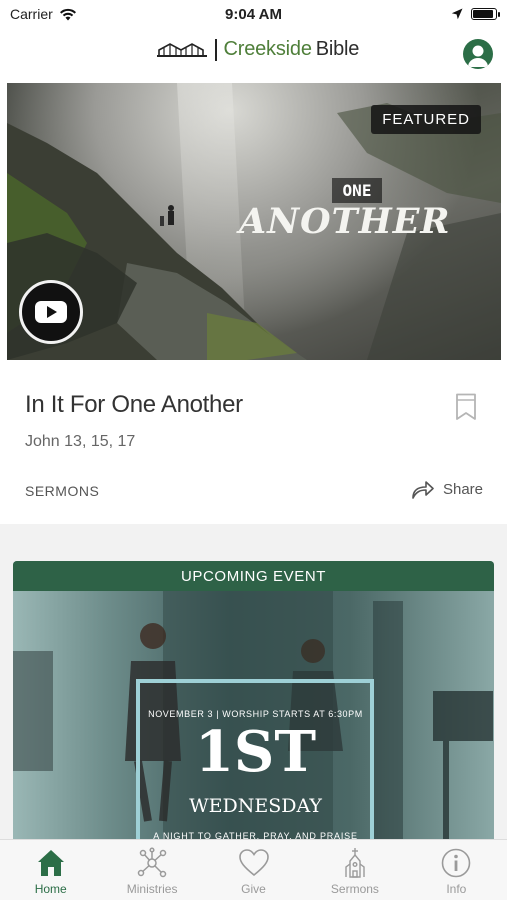 The image size is (507, 900). What do you see at coordinates (253, 889) in the screenshot?
I see `tab-give-label: Give` at bounding box center [253, 889].